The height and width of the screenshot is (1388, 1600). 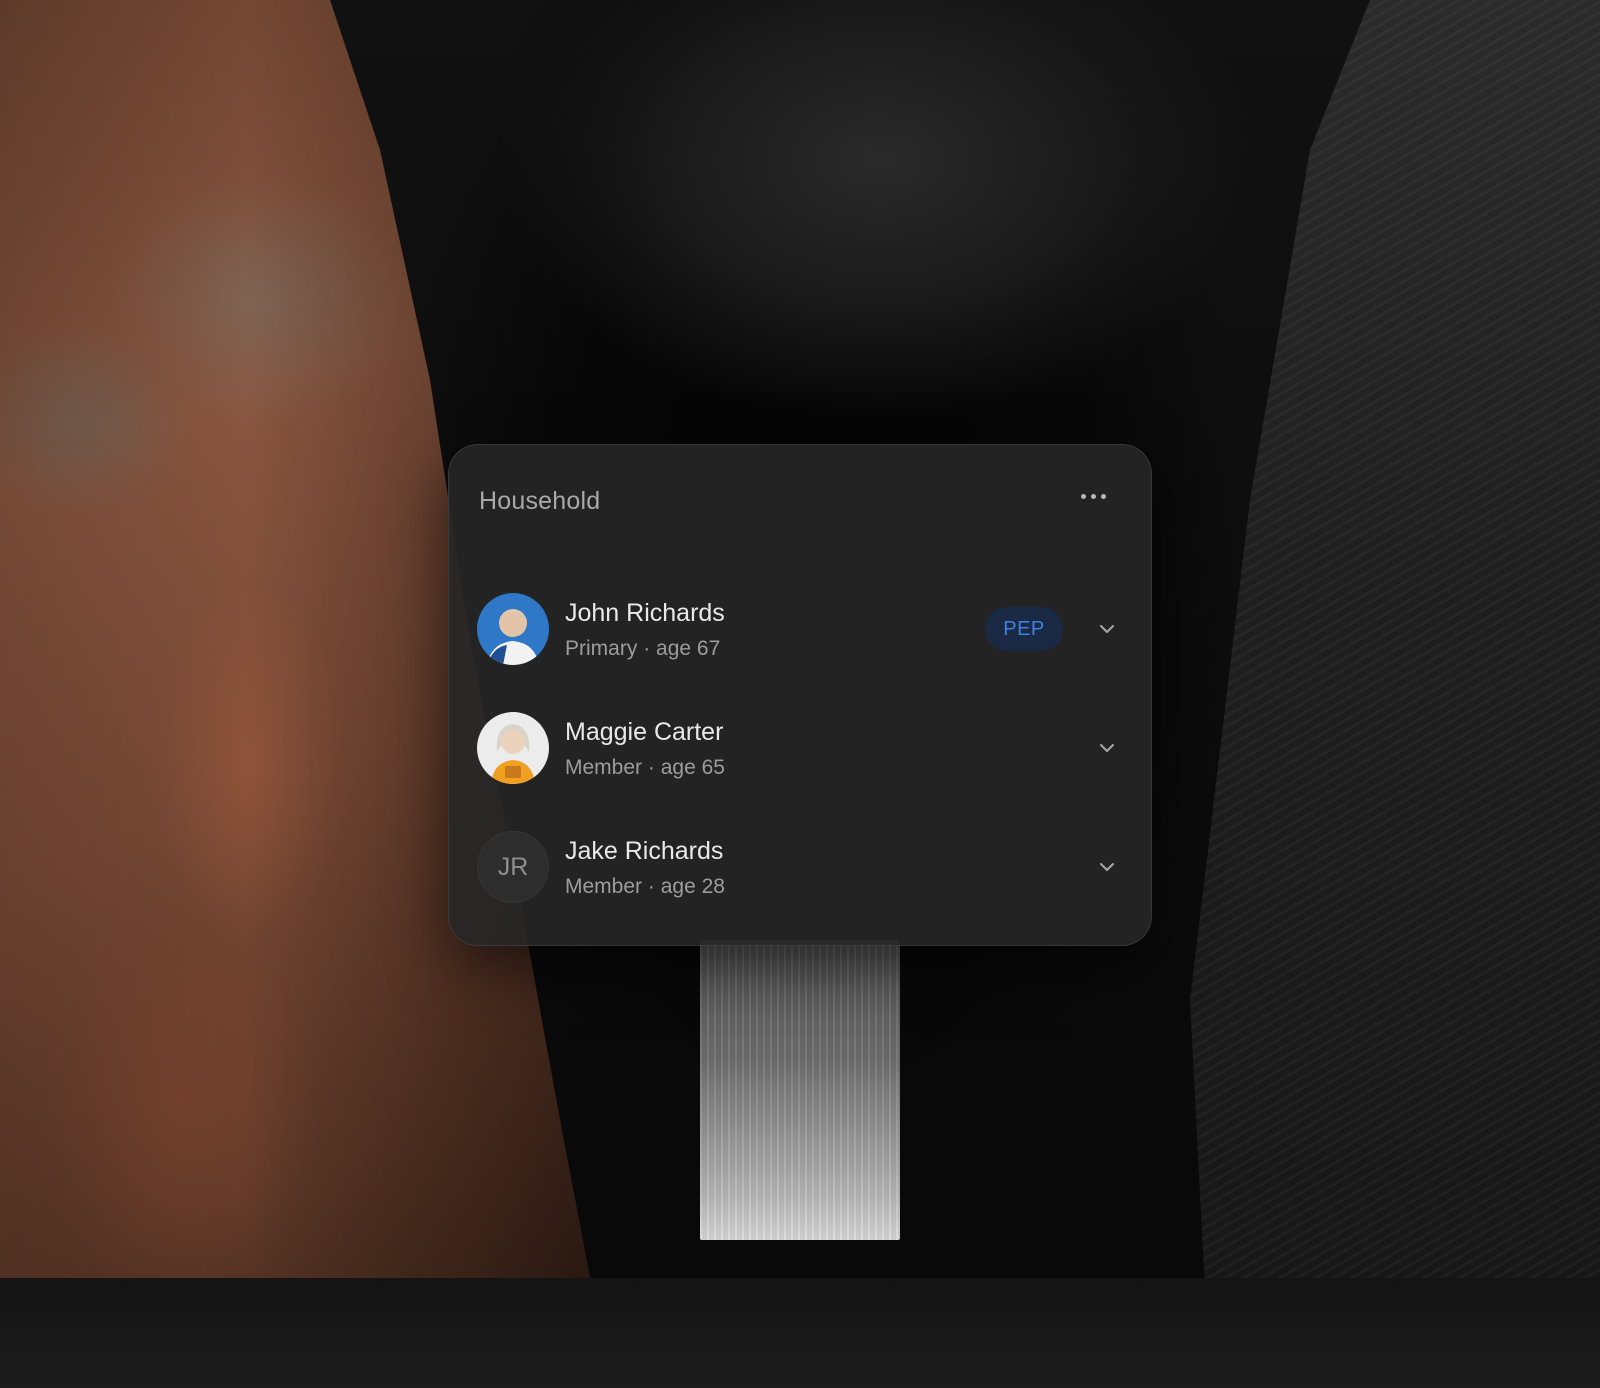 I want to click on more-options-button, so click(x=1093, y=496).